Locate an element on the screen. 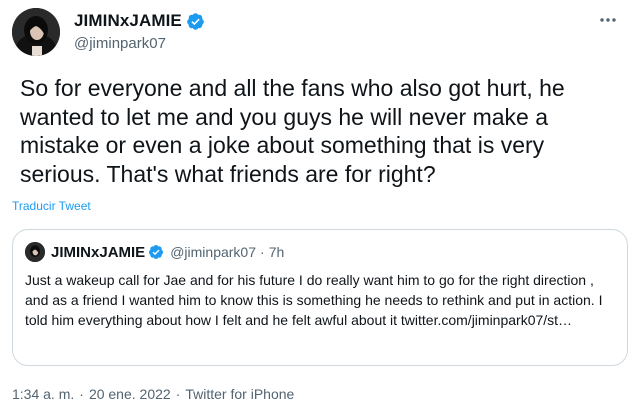 The image size is (640, 416). tweet-source: Twitter for iPhone is located at coordinates (239, 394).